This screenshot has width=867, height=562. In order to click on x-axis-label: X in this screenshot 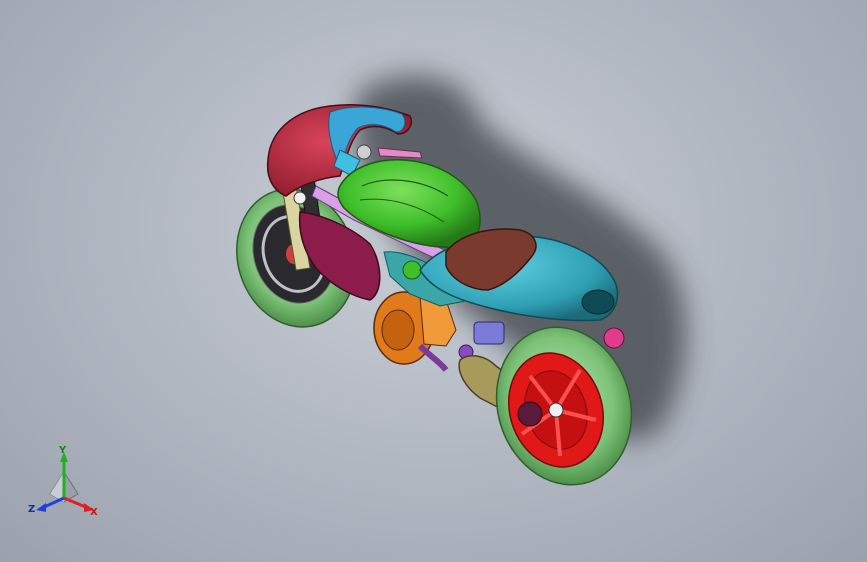, I will do `click(94, 512)`.